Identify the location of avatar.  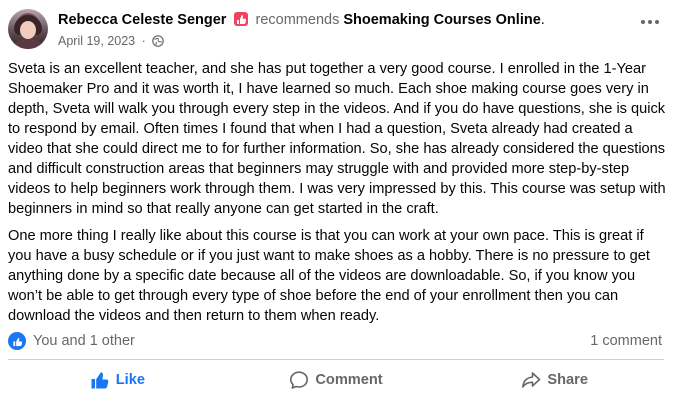
(28, 29).